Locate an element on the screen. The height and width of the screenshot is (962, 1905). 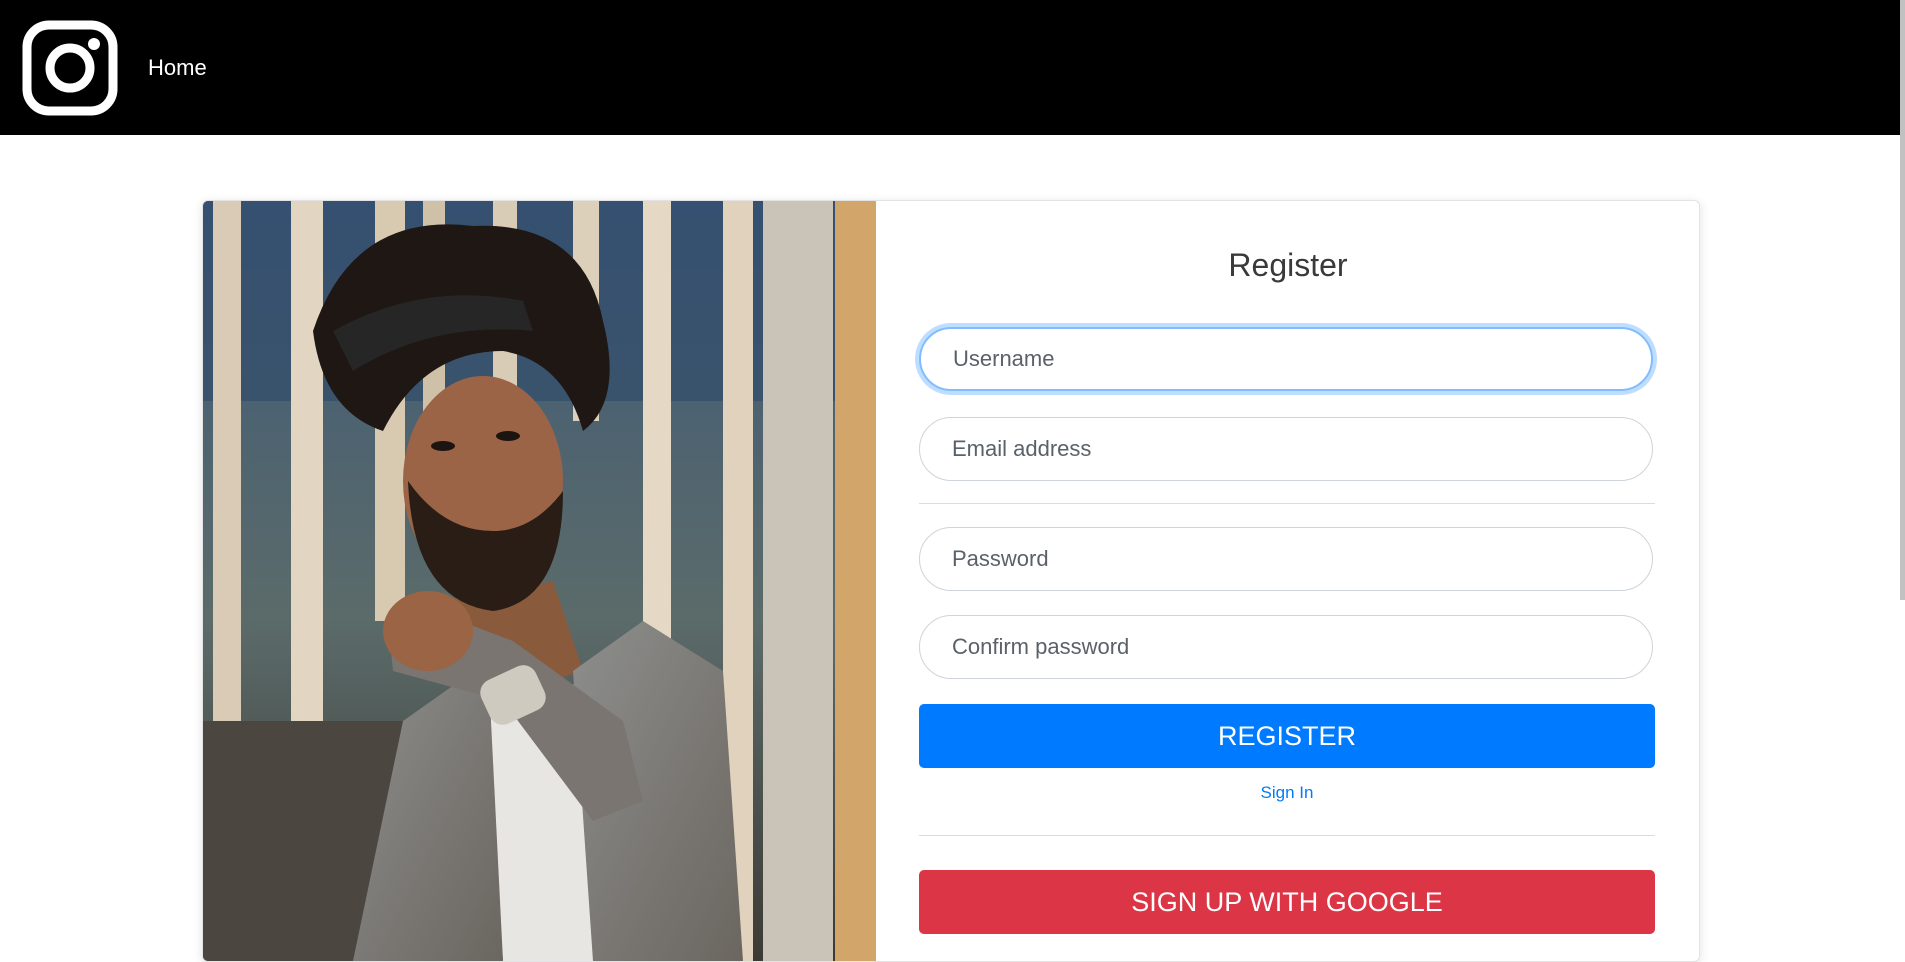
google-signup-button: SIGN UP WITH GOOGLE is located at coordinates (1287, 902).